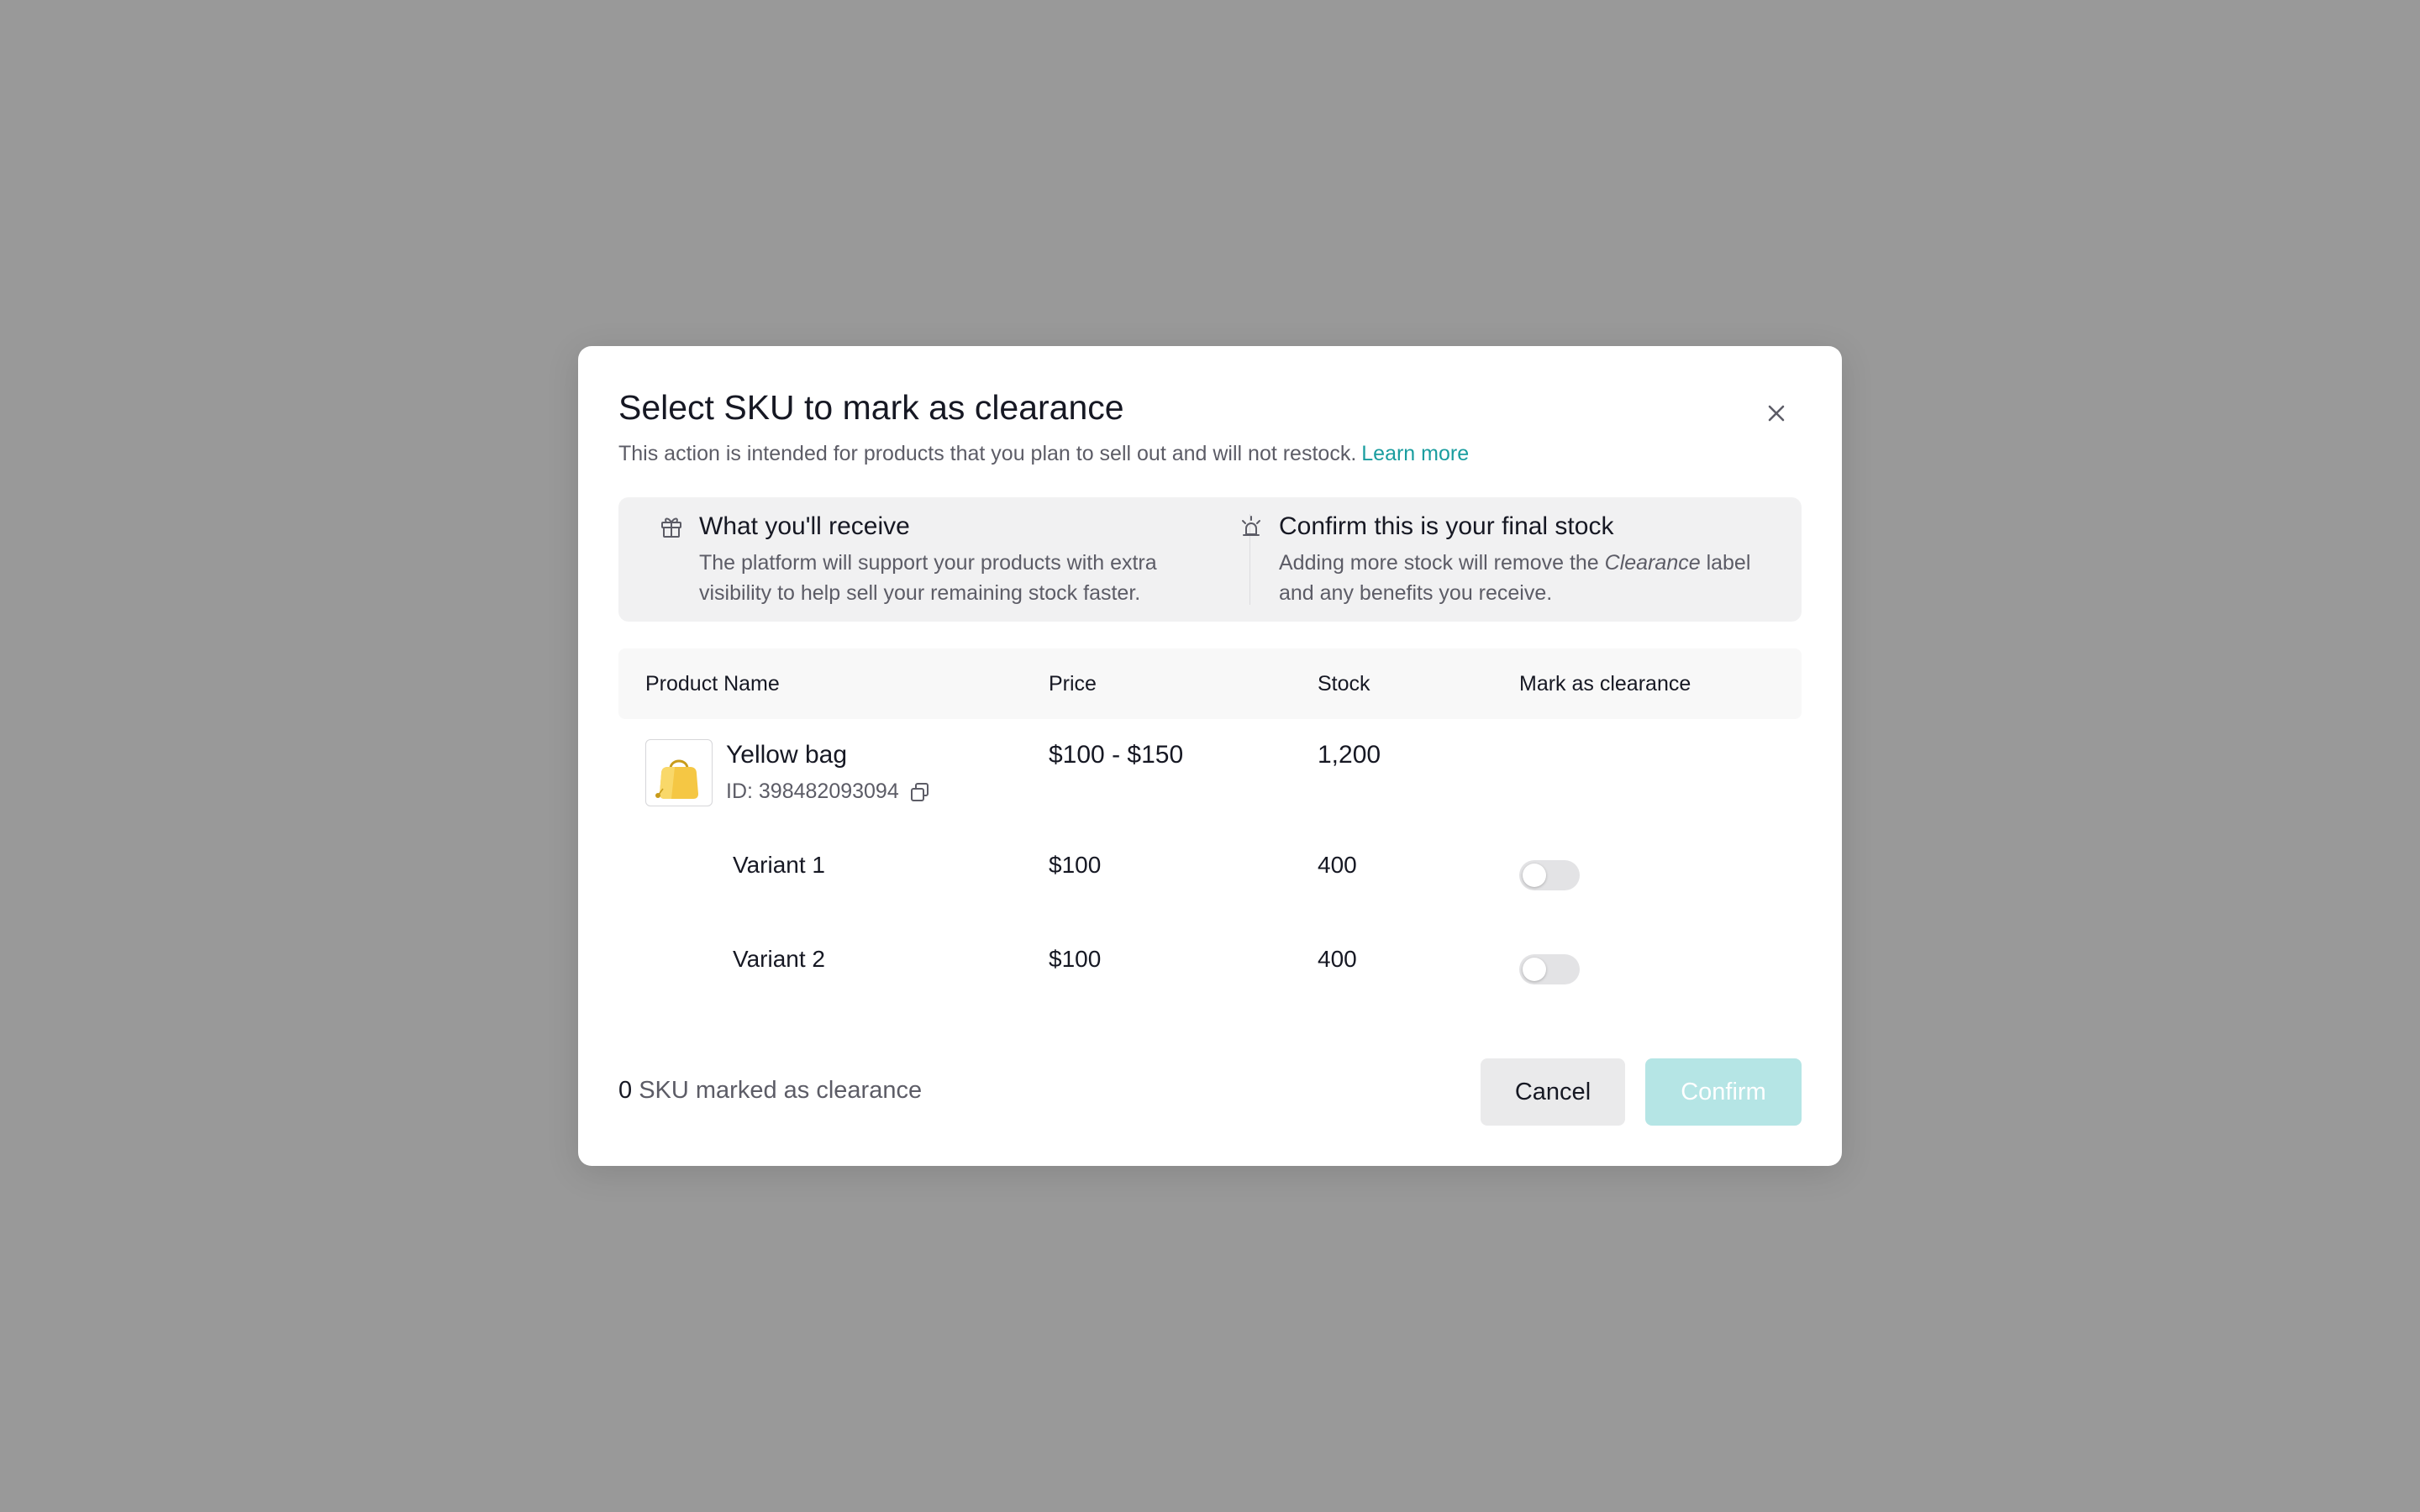 This screenshot has height=1512, width=2420. I want to click on modal-title: Select SKU to mark as clearance, so click(871, 407).